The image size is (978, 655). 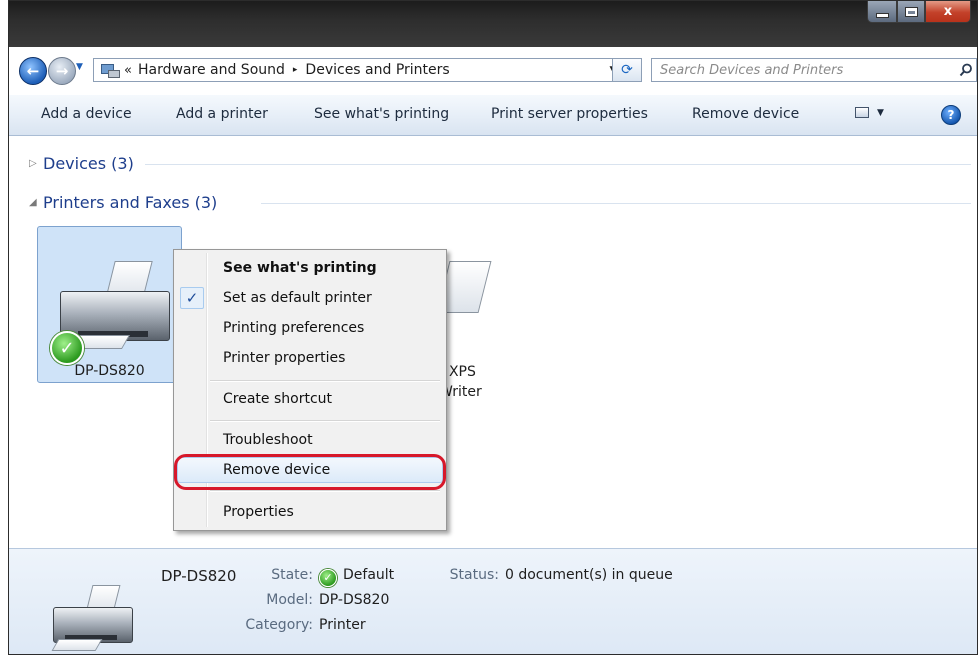 What do you see at coordinates (289, 600) in the screenshot?
I see `model-label: Model:` at bounding box center [289, 600].